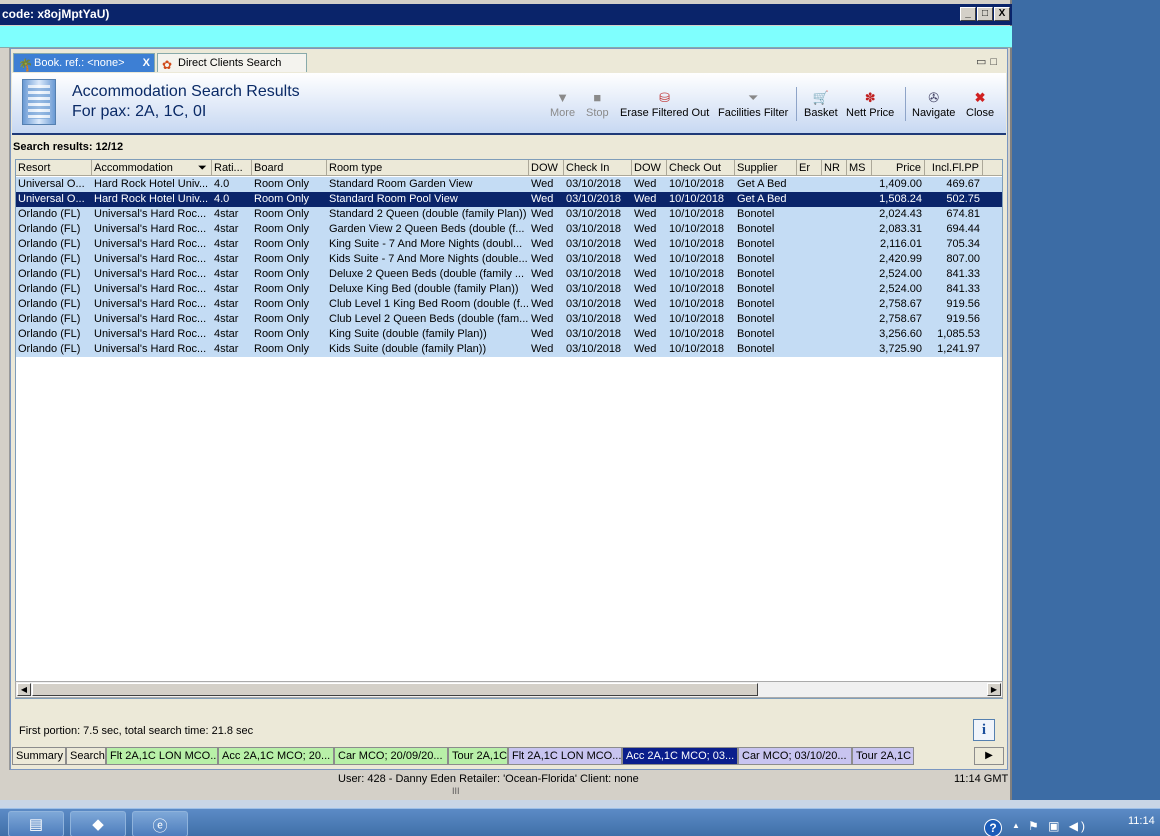 The width and height of the screenshot is (1160, 836). What do you see at coordinates (1016, 825) in the screenshot?
I see `tray-expand-icon: ▲` at bounding box center [1016, 825].